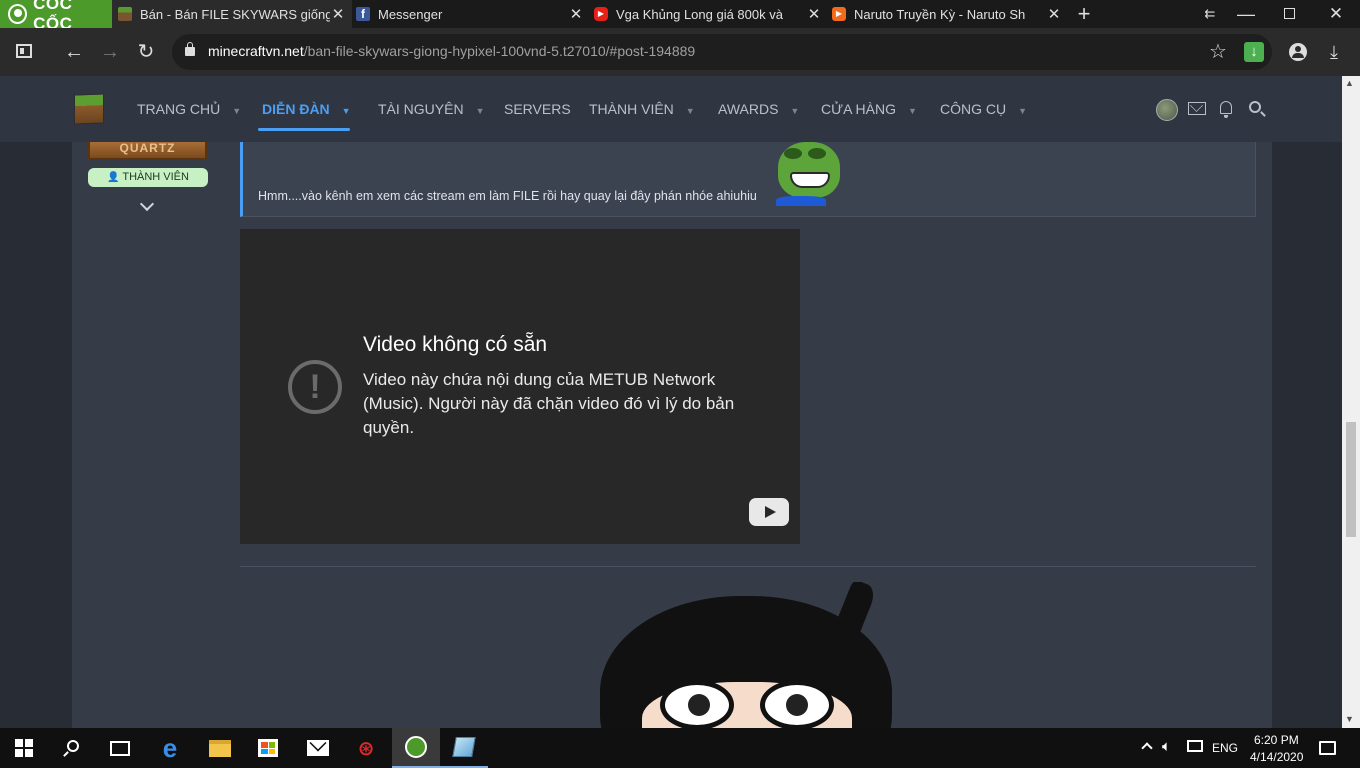  Describe the element at coordinates (56, 16) in the screenshot. I see `coccoc-menu-button: CỐC CỐC` at that location.